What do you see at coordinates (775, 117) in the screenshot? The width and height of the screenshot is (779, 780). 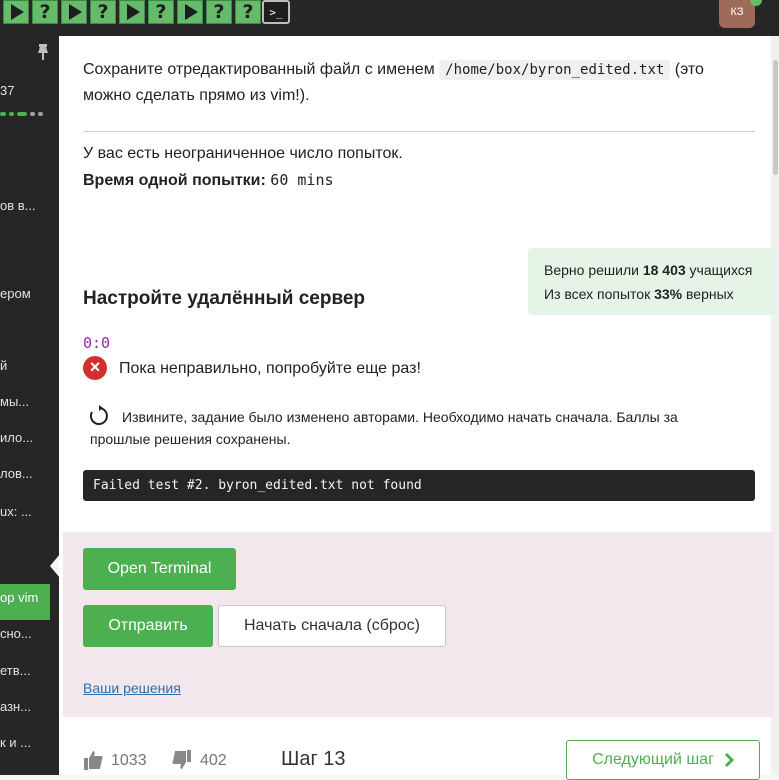 I see `scrollbar-thumb` at bounding box center [775, 117].